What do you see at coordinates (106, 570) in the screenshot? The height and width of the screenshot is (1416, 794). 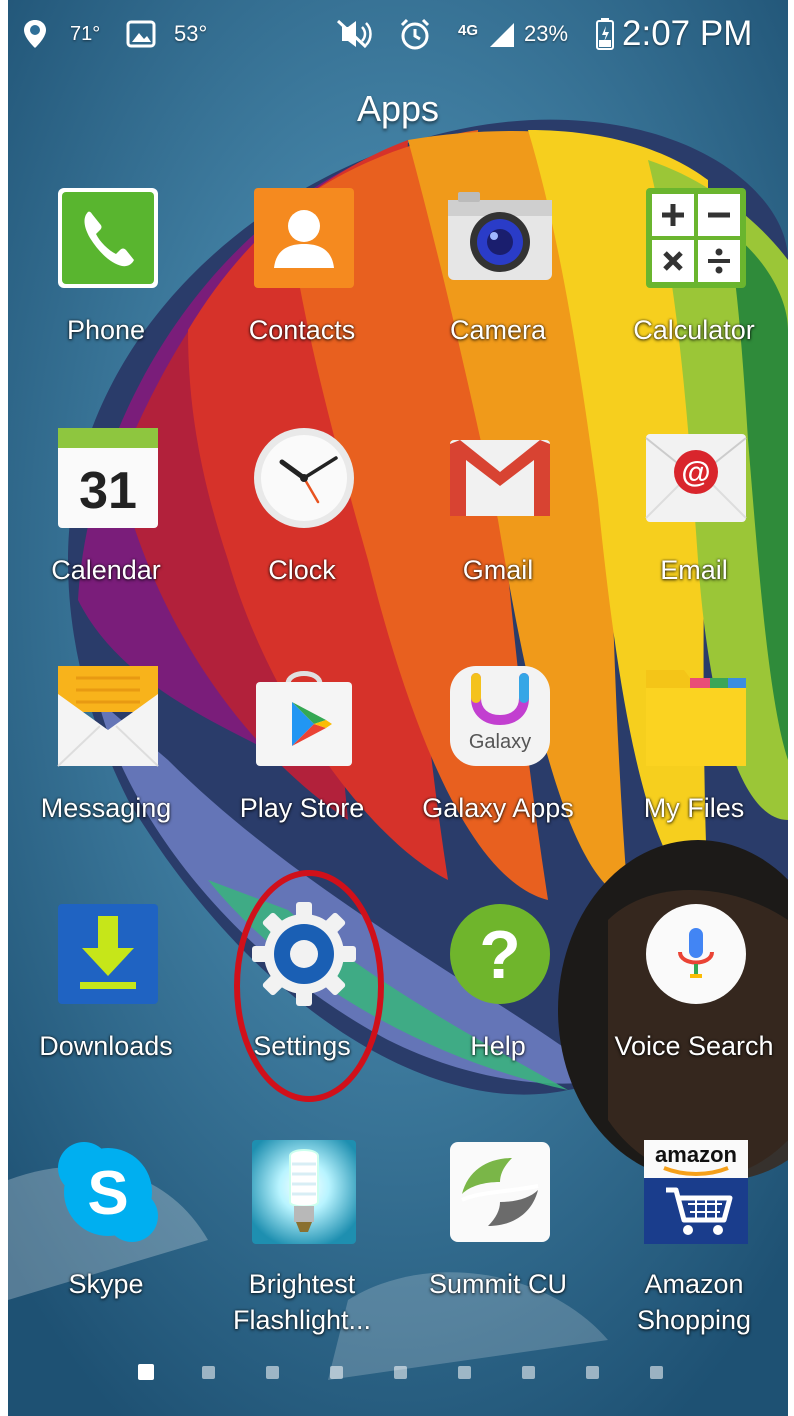 I see `app-label: Calendar` at bounding box center [106, 570].